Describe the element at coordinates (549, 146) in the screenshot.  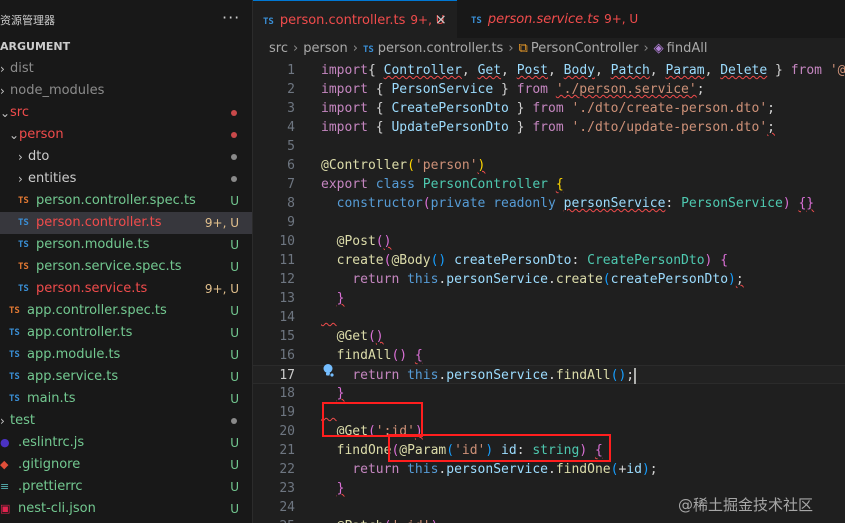
I see `code-line: 5` at that location.